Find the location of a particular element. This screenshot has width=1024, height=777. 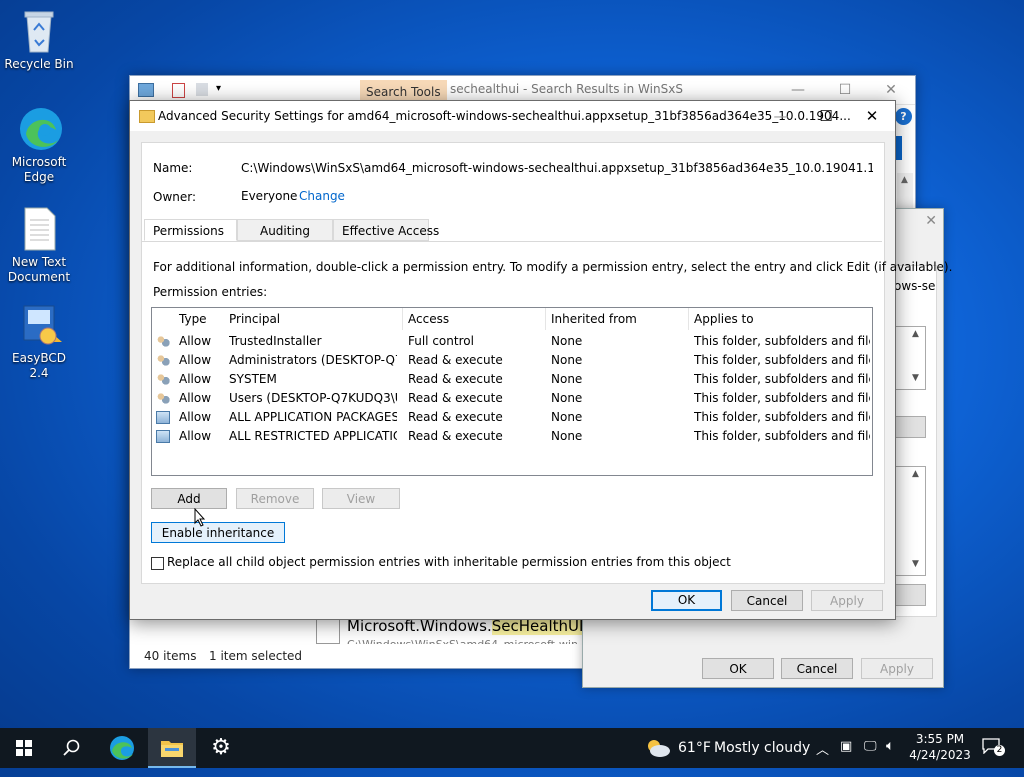

weather-widget: 61°F Mostly cloudy is located at coordinates (727, 748).